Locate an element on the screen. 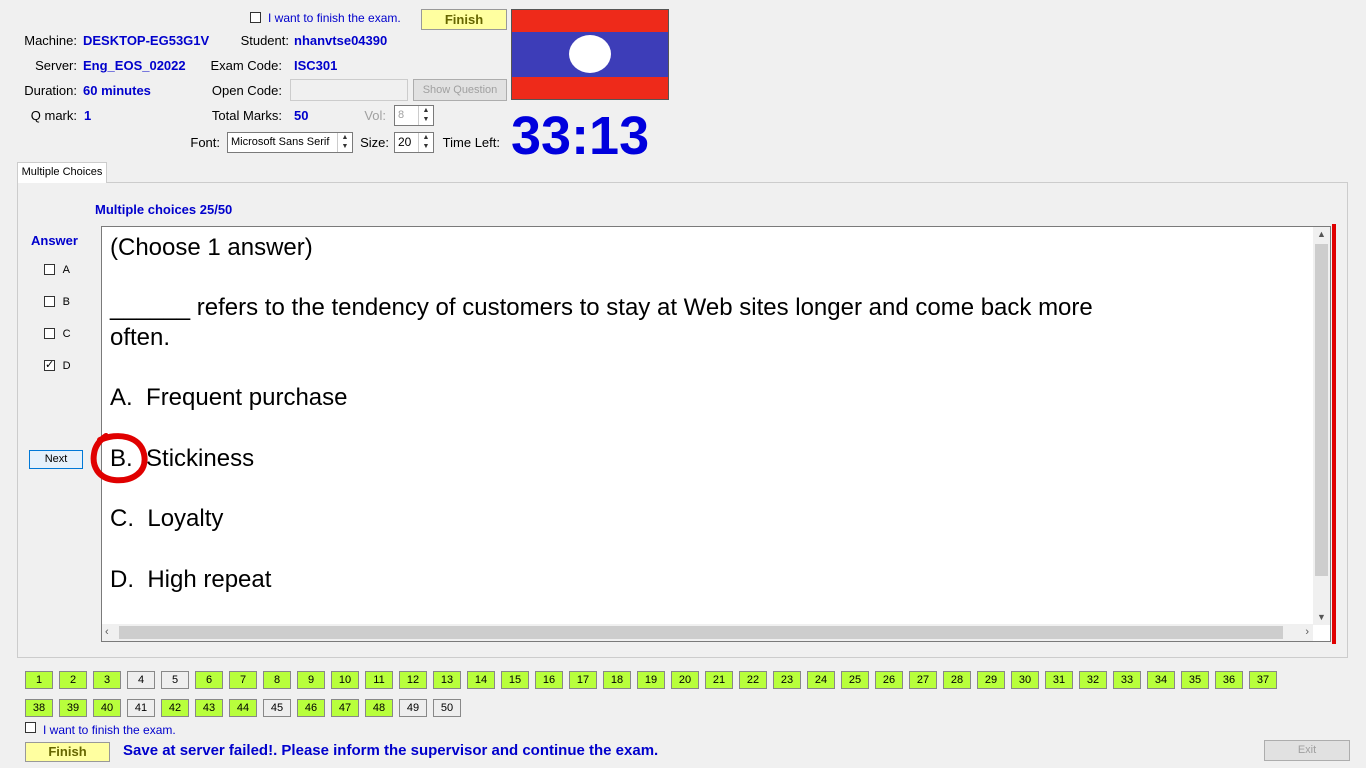 The image size is (1366, 768). question-nav-button-16: 16 is located at coordinates (549, 680).